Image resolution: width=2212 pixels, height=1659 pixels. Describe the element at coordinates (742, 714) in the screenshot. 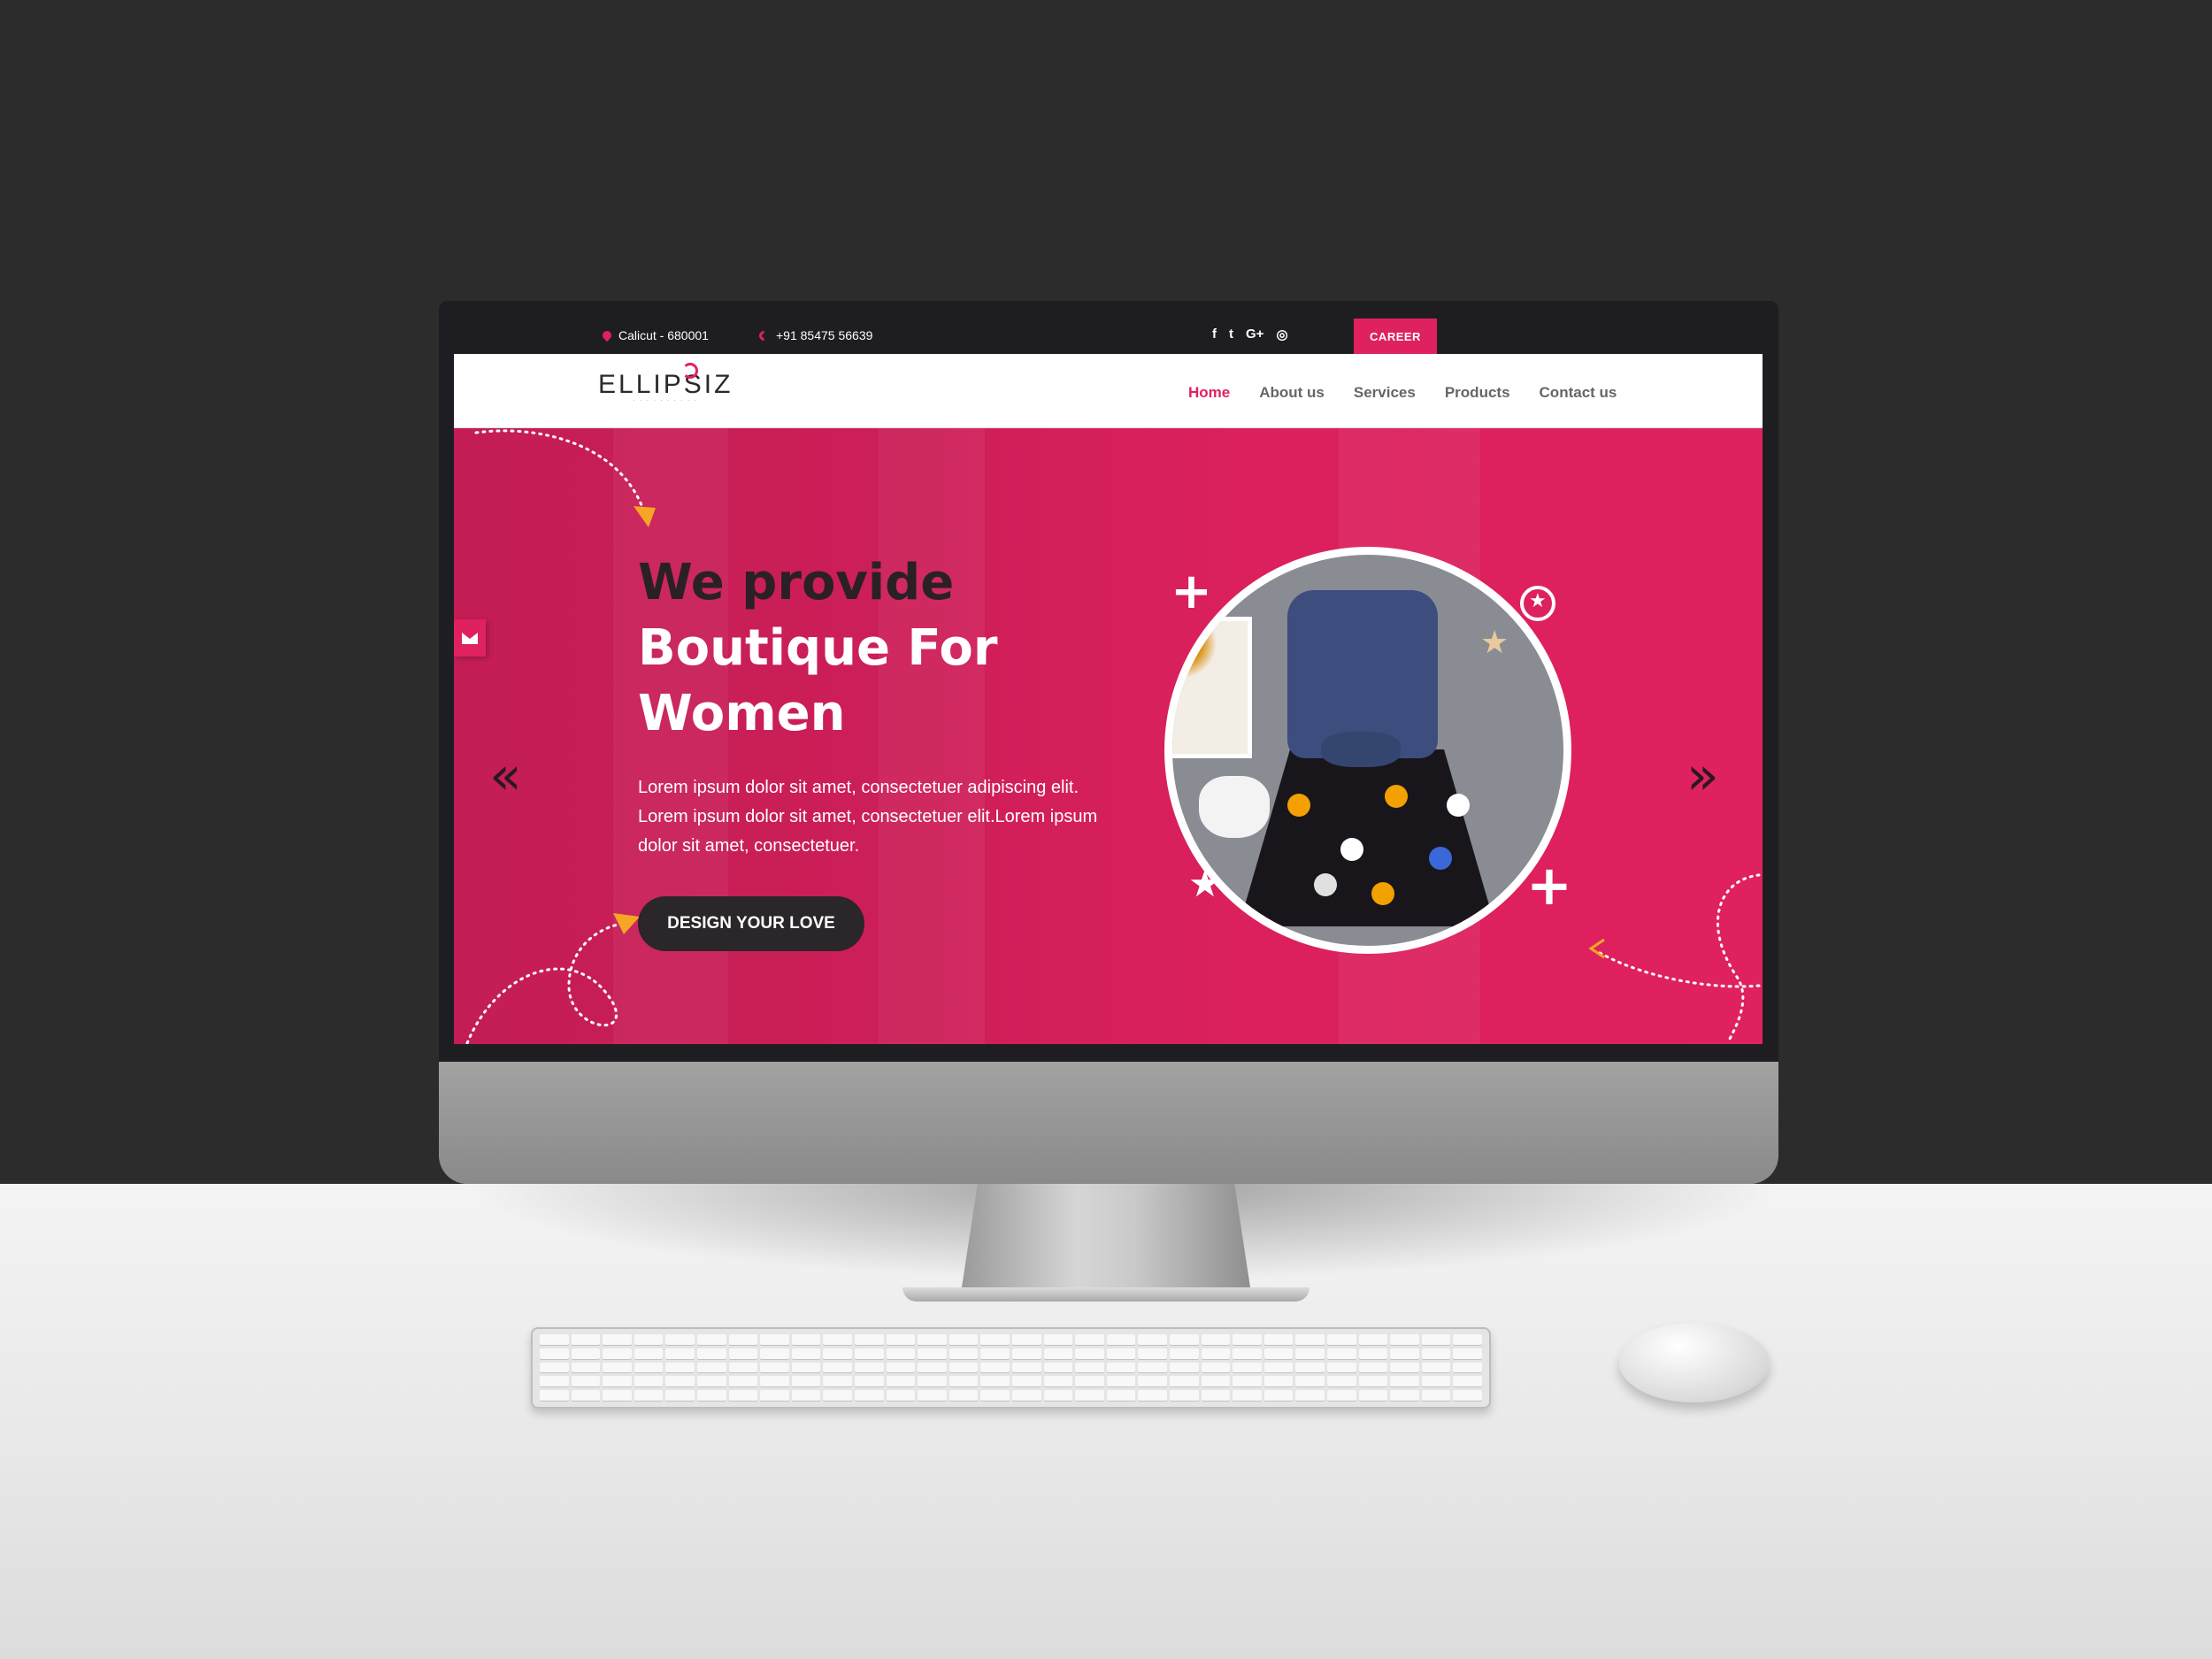

I see `hero-line-3: Women` at that location.